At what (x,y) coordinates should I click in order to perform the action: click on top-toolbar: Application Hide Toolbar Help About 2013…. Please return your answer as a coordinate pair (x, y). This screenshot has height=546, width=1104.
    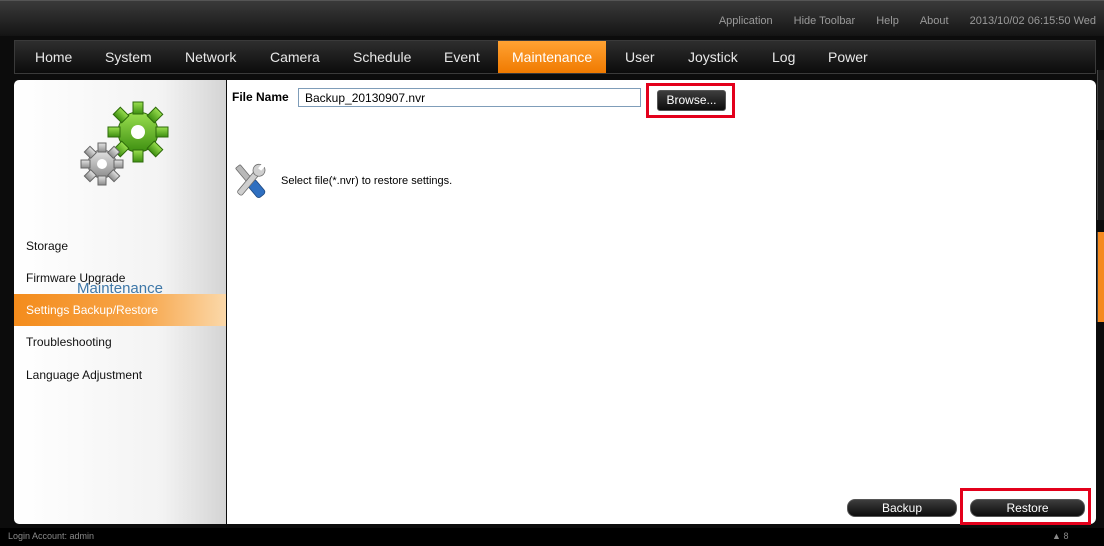
    Looking at the image, I should click on (552, 18).